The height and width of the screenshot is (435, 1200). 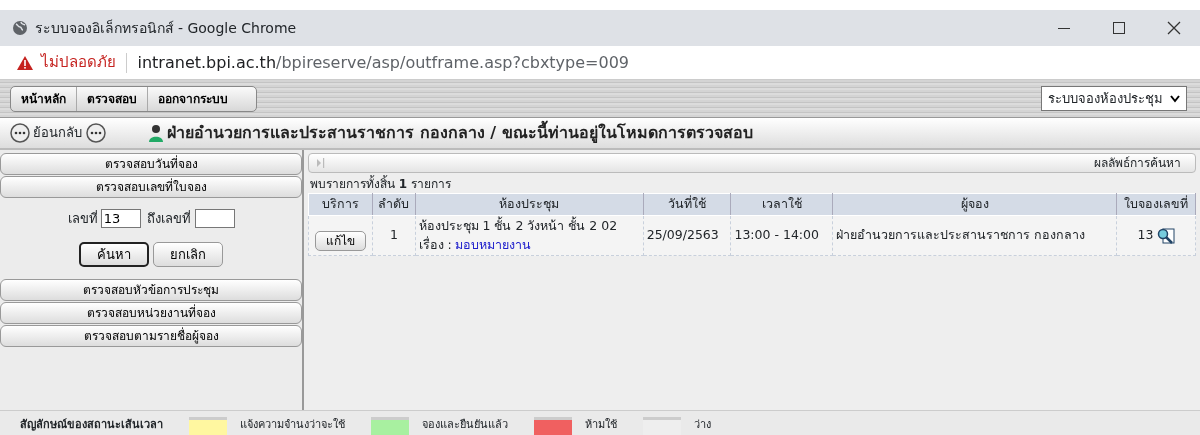 What do you see at coordinates (394, 235) in the screenshot?
I see `table-cell: 1` at bounding box center [394, 235].